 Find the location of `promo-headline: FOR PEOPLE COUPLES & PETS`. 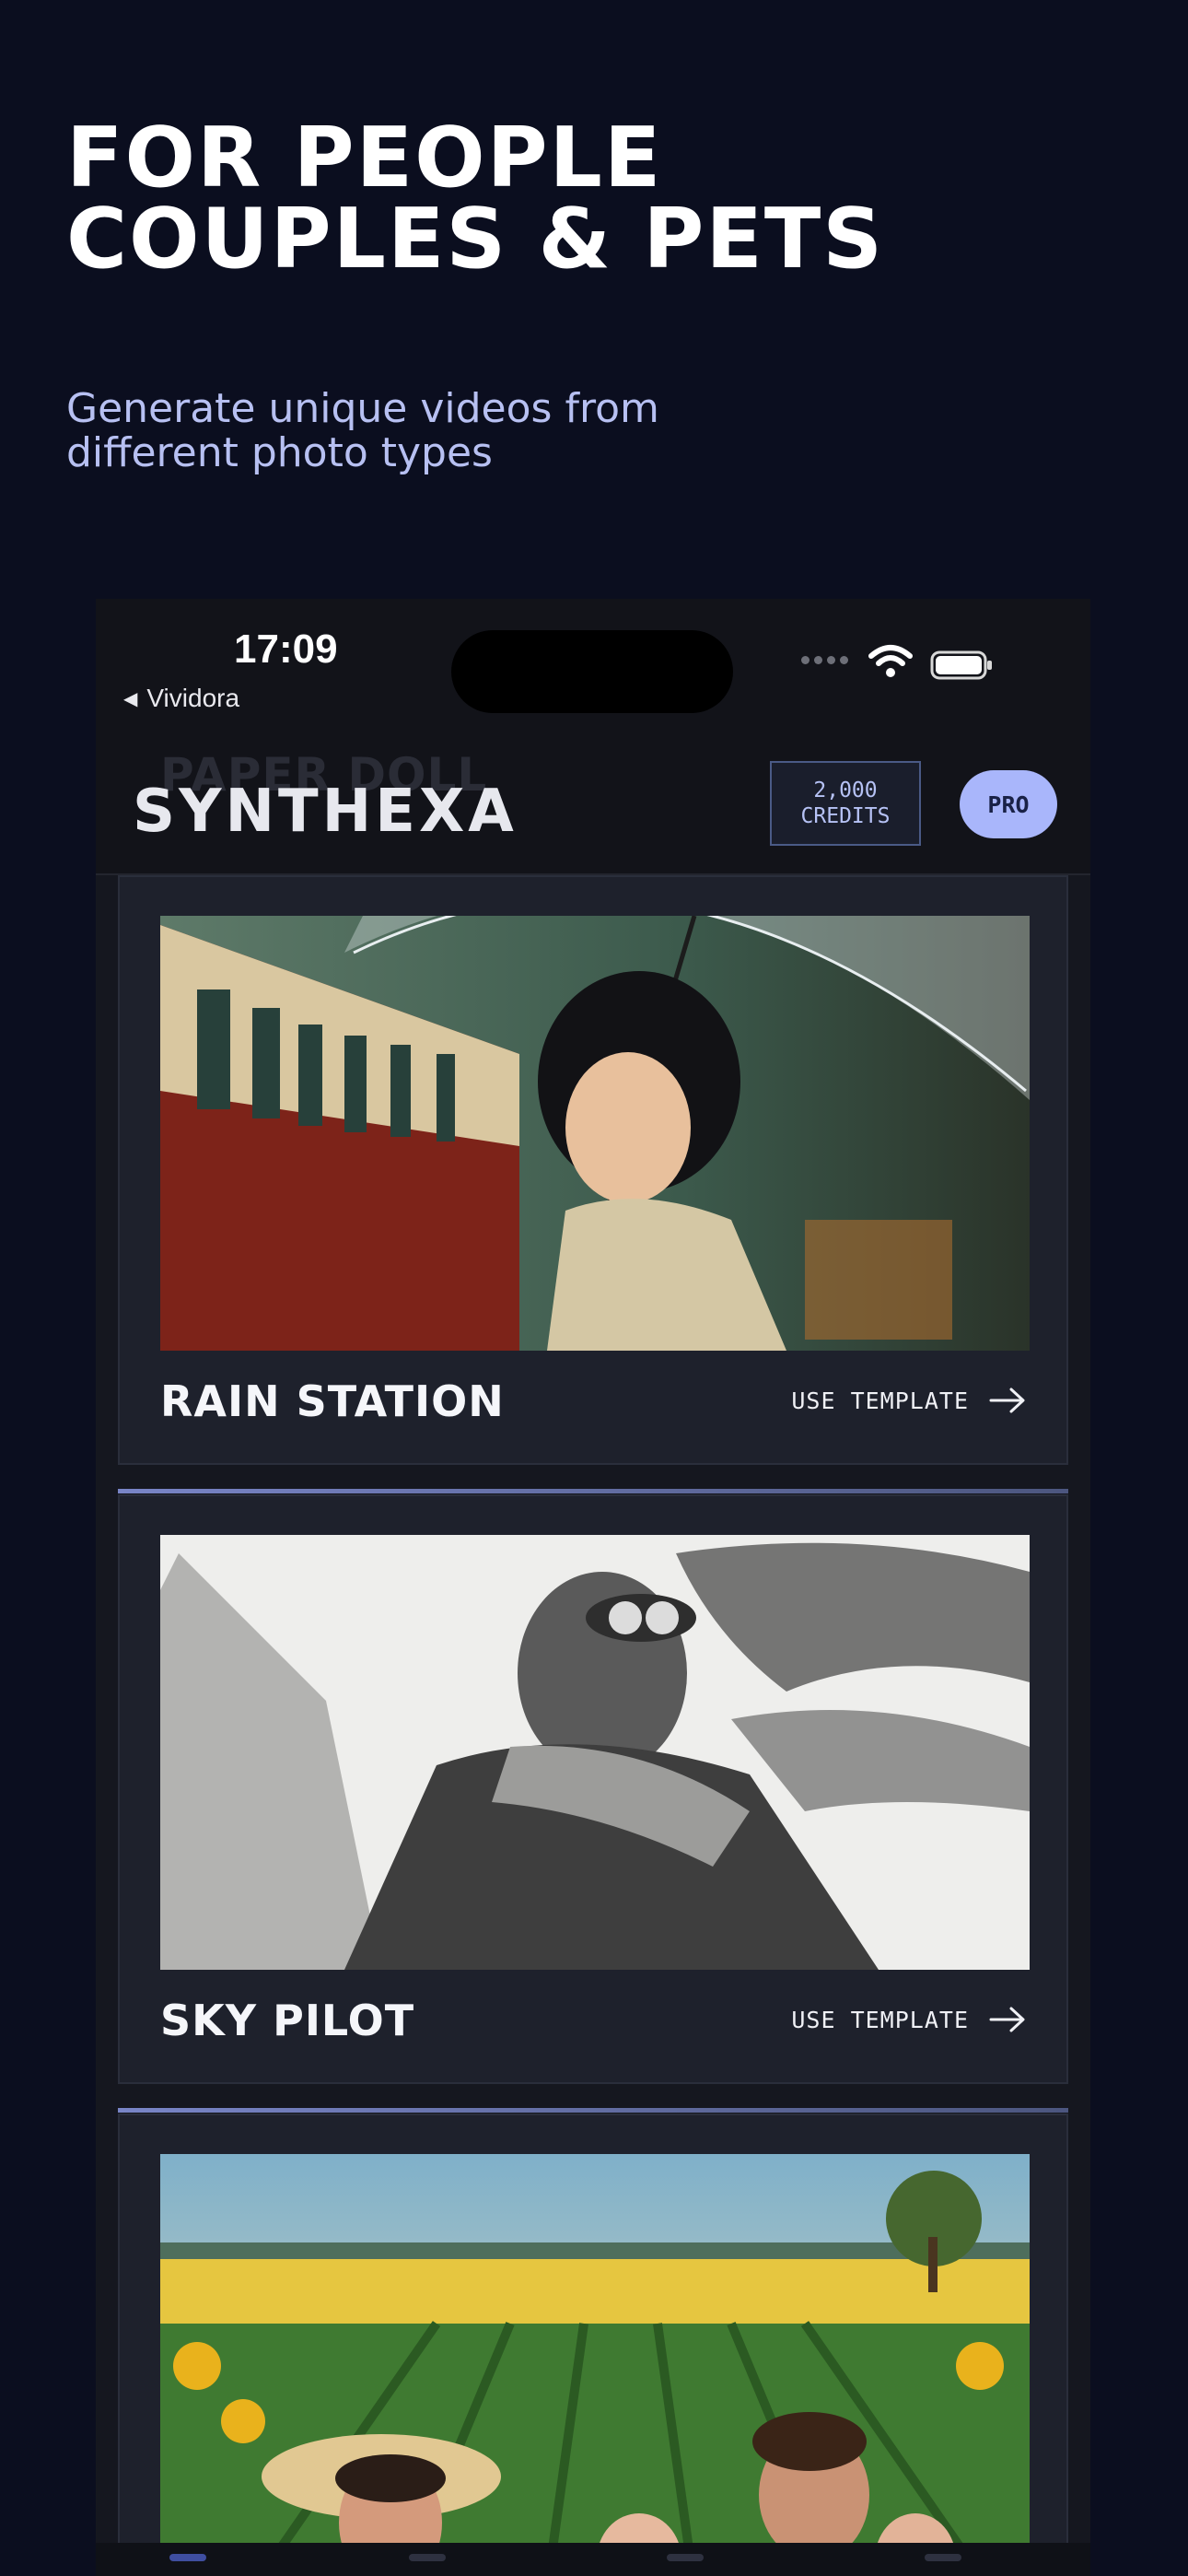

promo-headline: FOR PEOPLE COUPLES & PETS is located at coordinates (476, 198).